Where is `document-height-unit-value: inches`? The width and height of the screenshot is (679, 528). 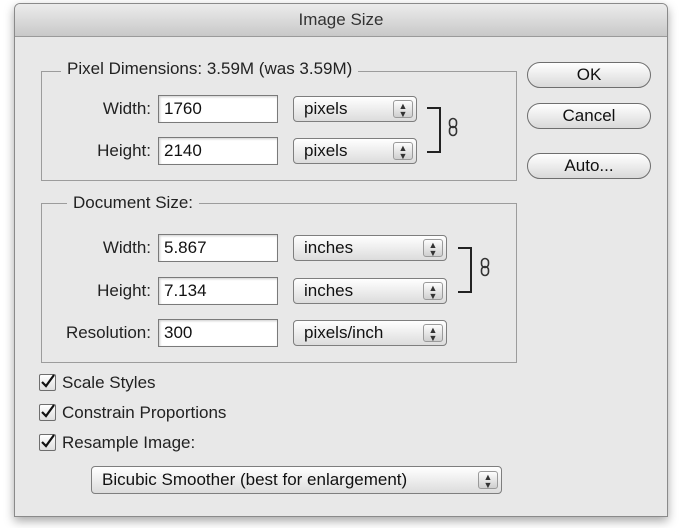 document-height-unit-value: inches is located at coordinates (329, 290).